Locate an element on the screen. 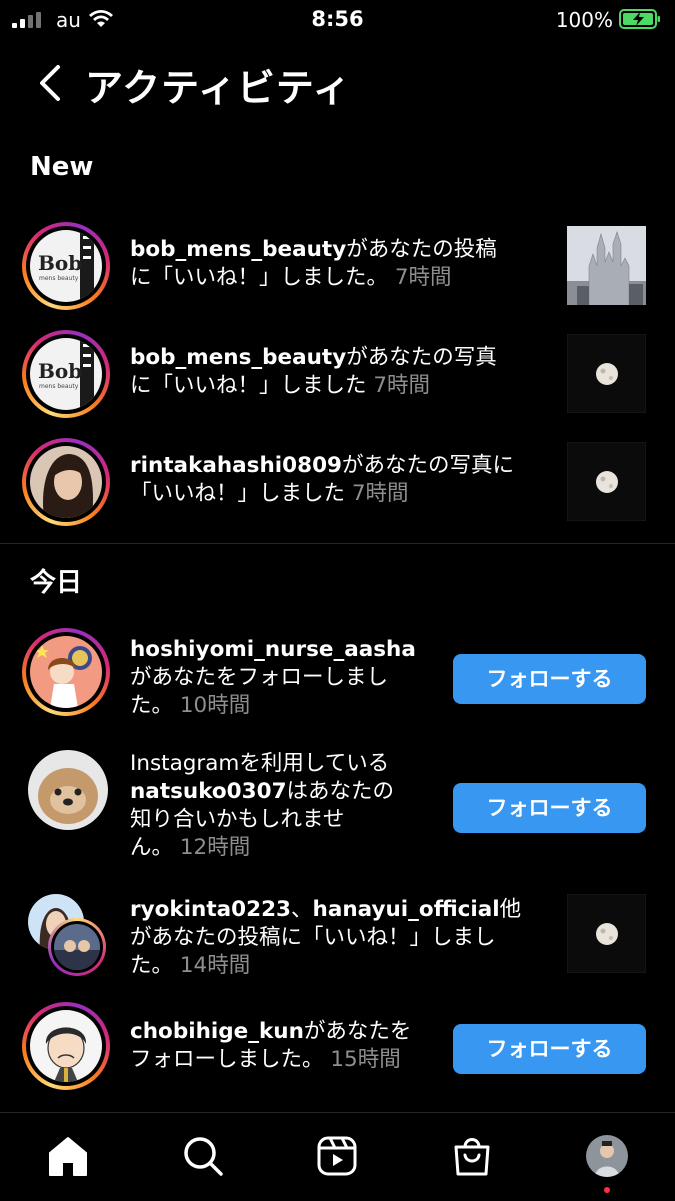 The width and height of the screenshot is (675, 1201). notification-text: rintakahashi0809があなたの写真に 「いいね！」しました 7時間 is located at coordinates (322, 479).